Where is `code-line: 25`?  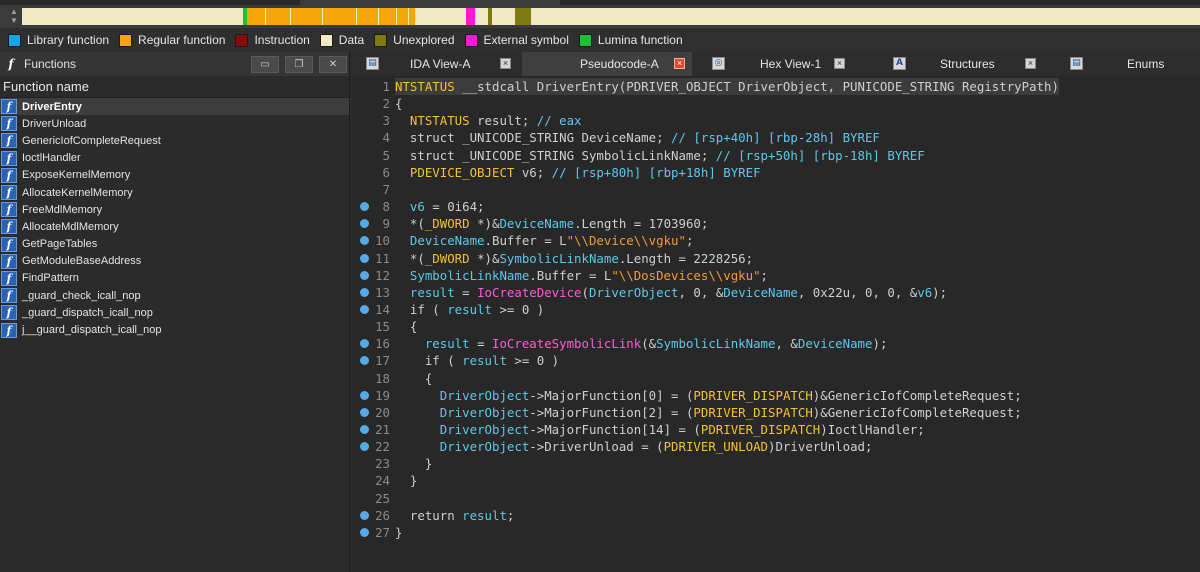 code-line: 25 is located at coordinates (776, 498).